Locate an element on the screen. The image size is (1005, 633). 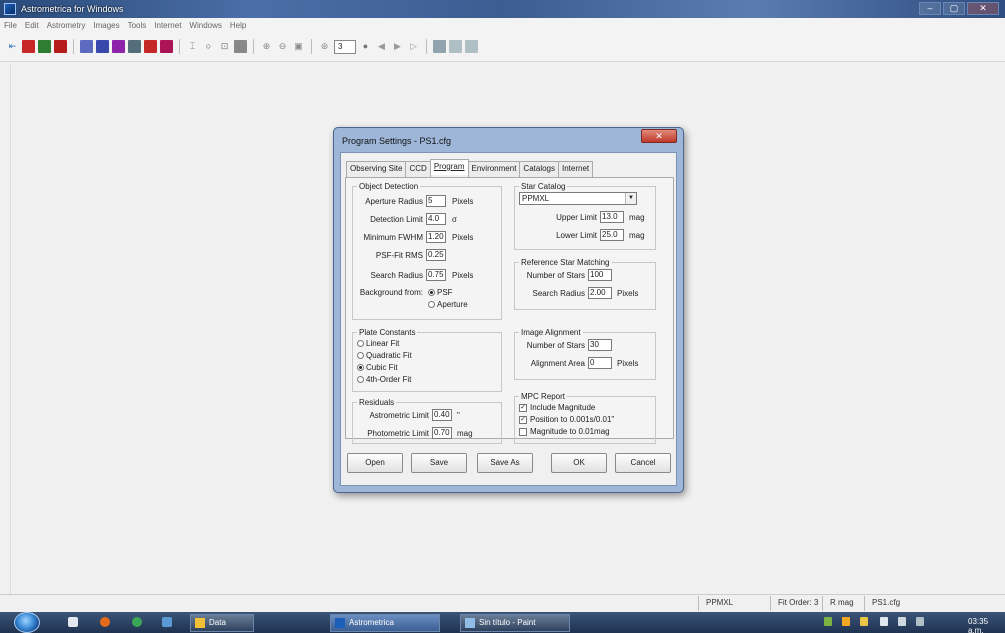
moving-objects-icon is located at coordinates (166, 46).